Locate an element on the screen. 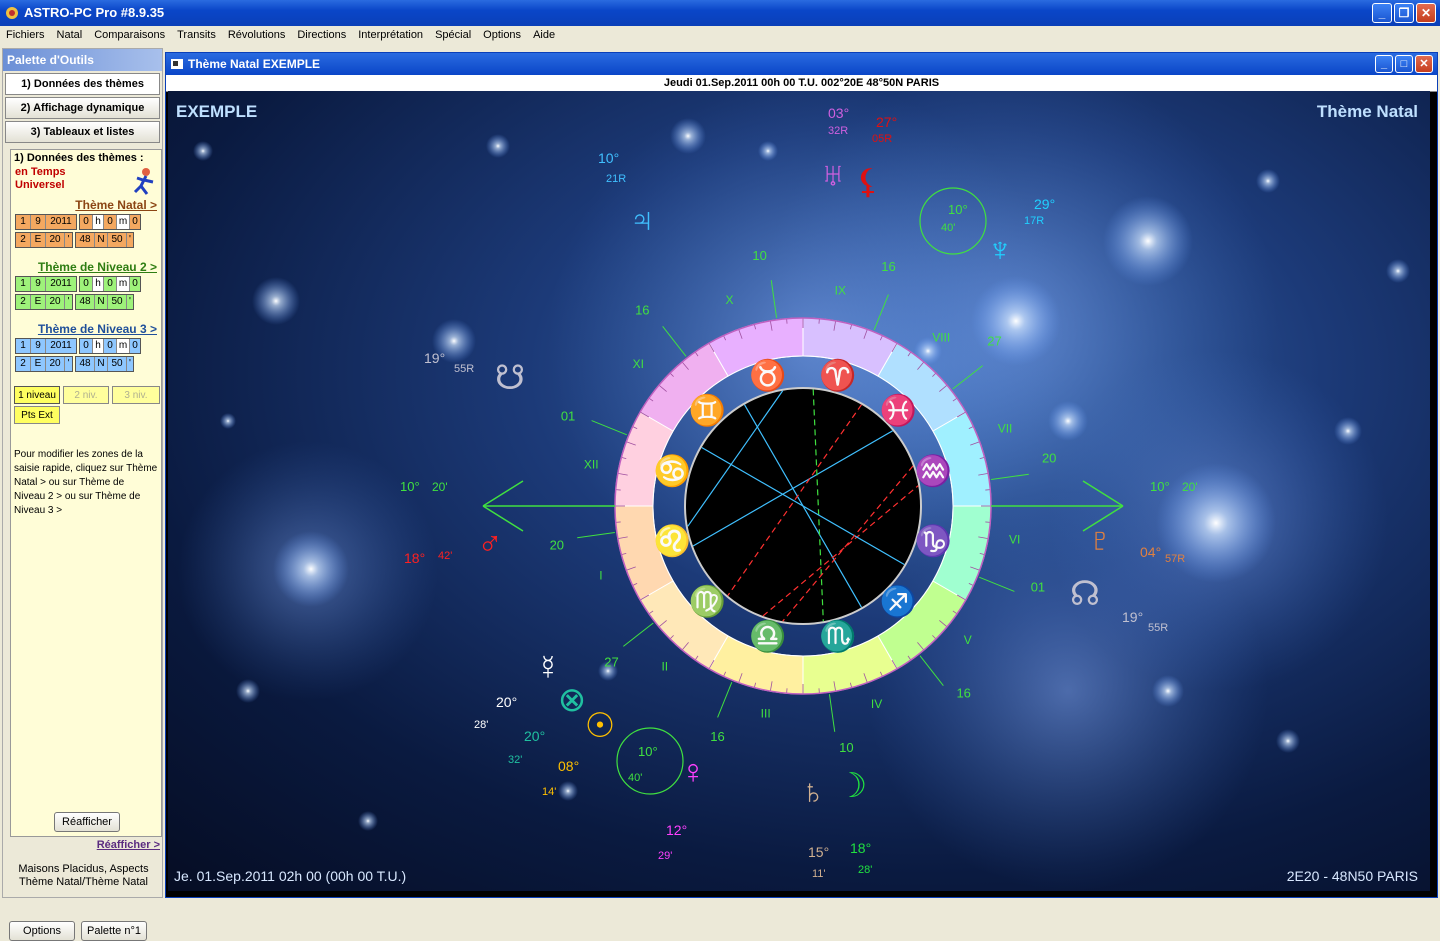  moon-icon: ☽ is located at coordinates (852, 786).